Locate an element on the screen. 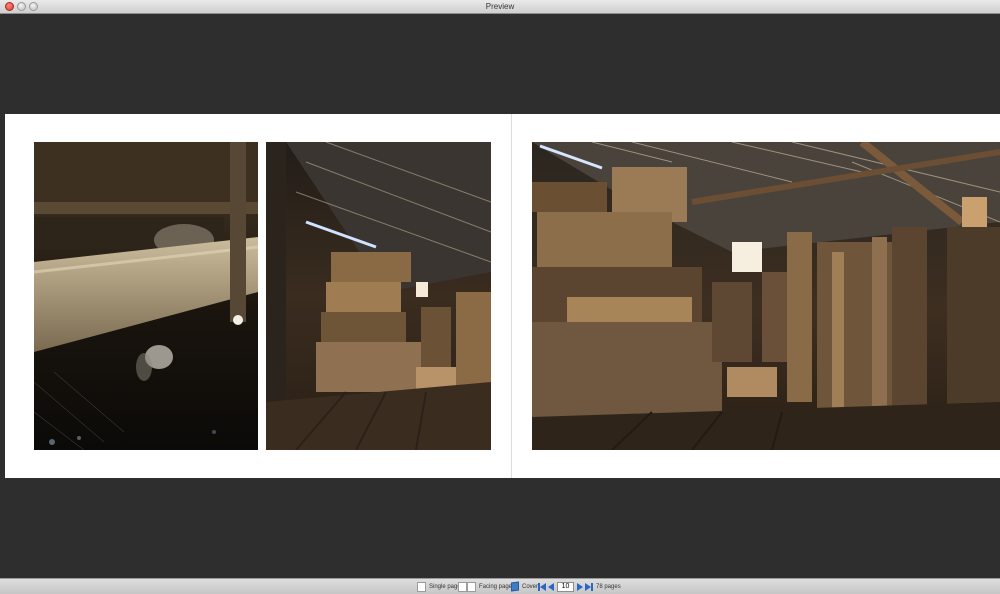 The width and height of the screenshot is (1000, 594). spread-gutter is located at coordinates (511, 296).